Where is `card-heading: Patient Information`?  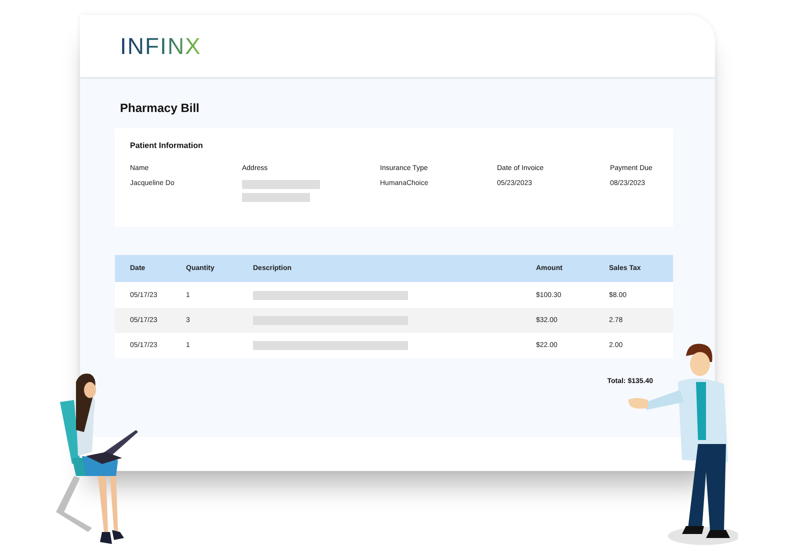 card-heading: Patient Information is located at coordinates (167, 145).